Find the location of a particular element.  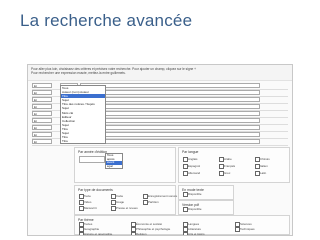

checkbox-label: Allemand is located at coordinates (194, 172).